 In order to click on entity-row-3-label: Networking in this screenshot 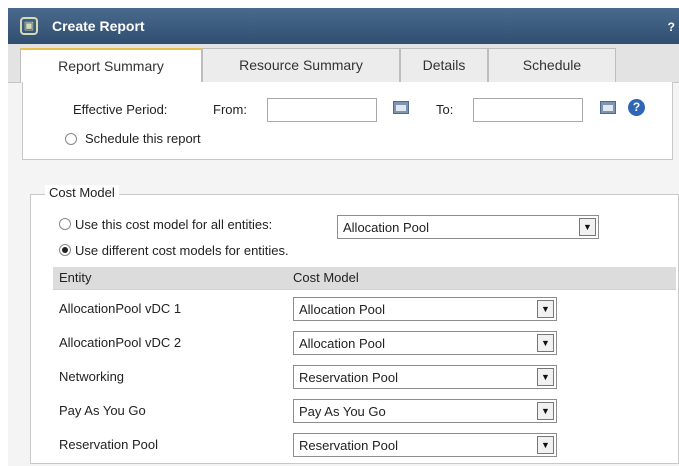, I will do `click(92, 376)`.